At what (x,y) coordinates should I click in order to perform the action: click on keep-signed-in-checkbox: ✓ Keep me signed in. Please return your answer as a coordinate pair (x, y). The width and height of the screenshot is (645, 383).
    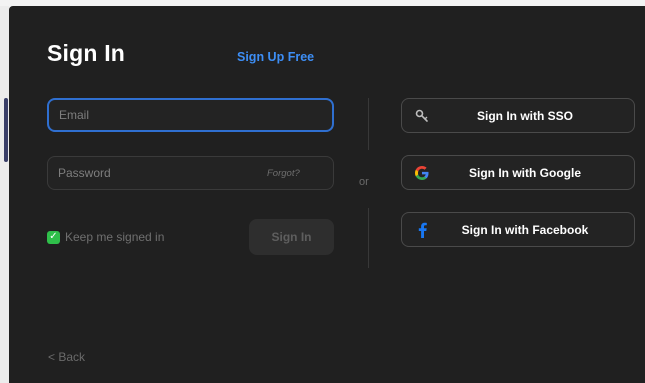
    Looking at the image, I should click on (105, 237).